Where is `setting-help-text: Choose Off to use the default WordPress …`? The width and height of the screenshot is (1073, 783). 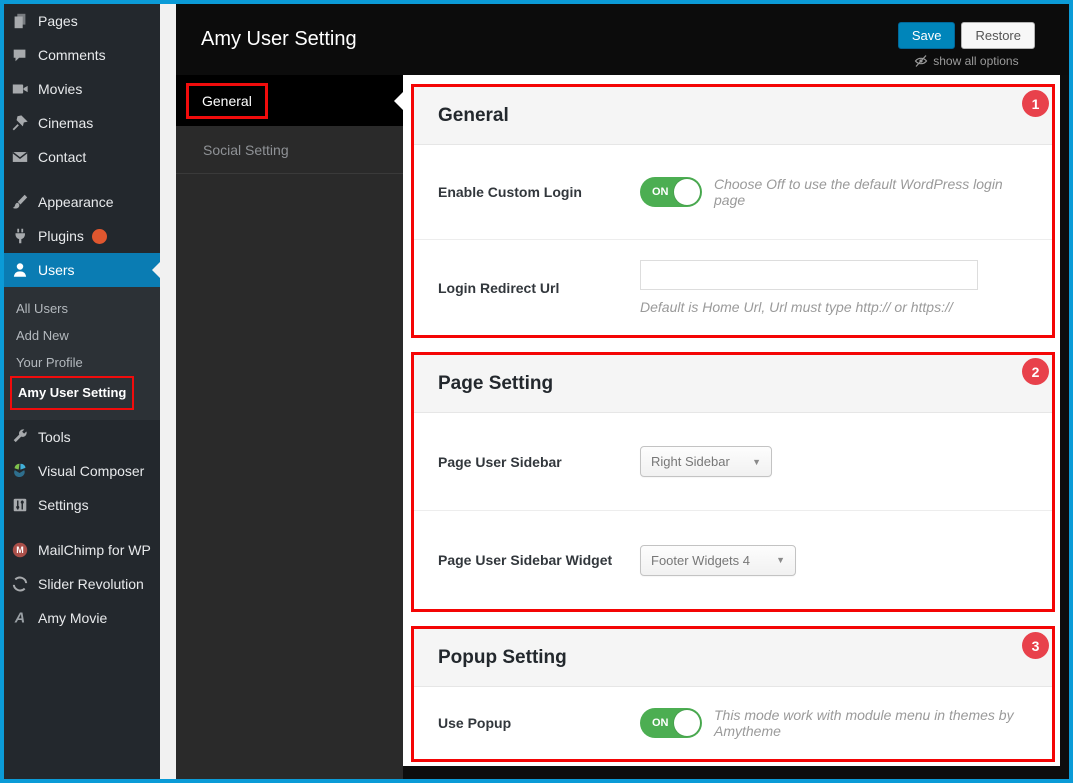
setting-help-text: Choose Off to use the default WordPress … is located at coordinates (858, 192).